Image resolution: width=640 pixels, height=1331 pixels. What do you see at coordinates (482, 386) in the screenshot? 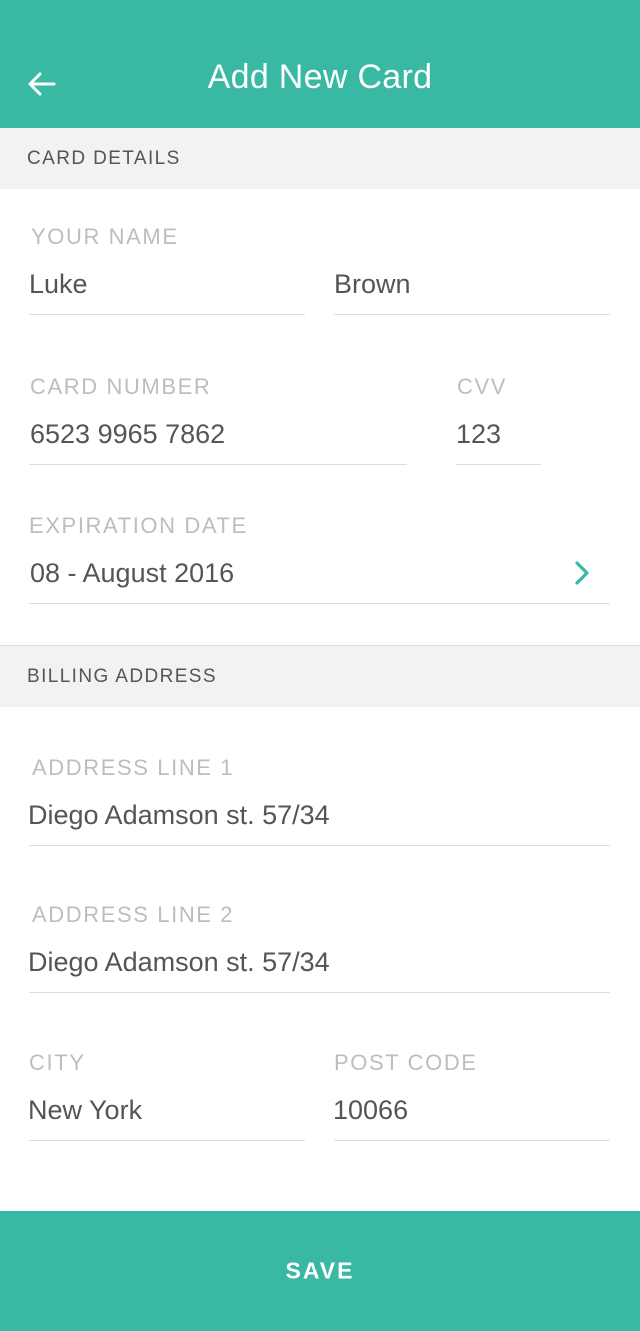
I see `cvv-label: CVV` at bounding box center [482, 386].